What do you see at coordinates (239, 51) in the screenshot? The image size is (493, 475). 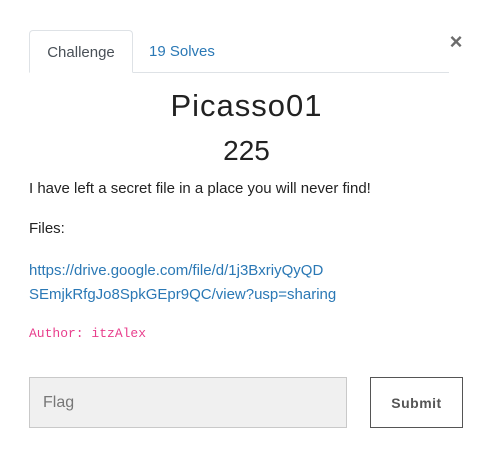 I see `tab-bar: Challenge 19 Solves` at bounding box center [239, 51].